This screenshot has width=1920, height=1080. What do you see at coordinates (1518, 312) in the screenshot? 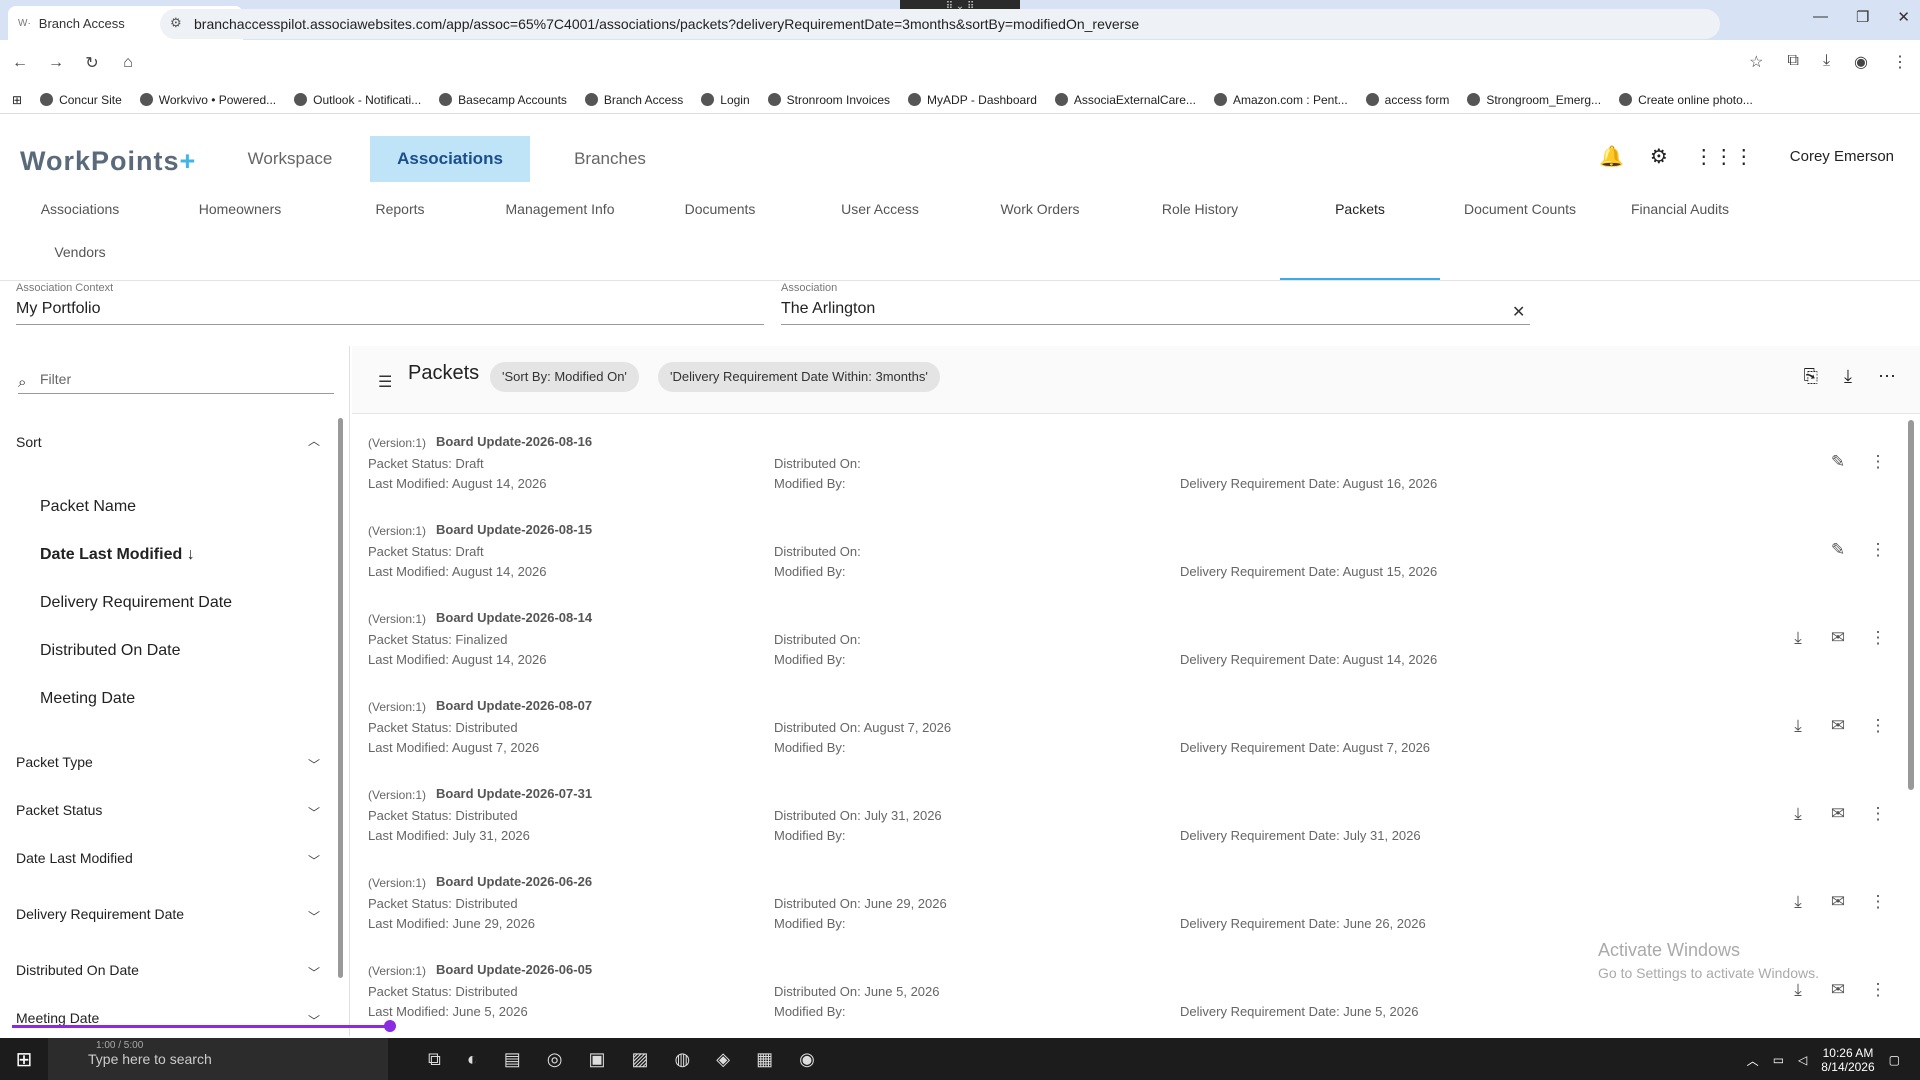
I see `clear-association-icon: ✕` at bounding box center [1518, 312].